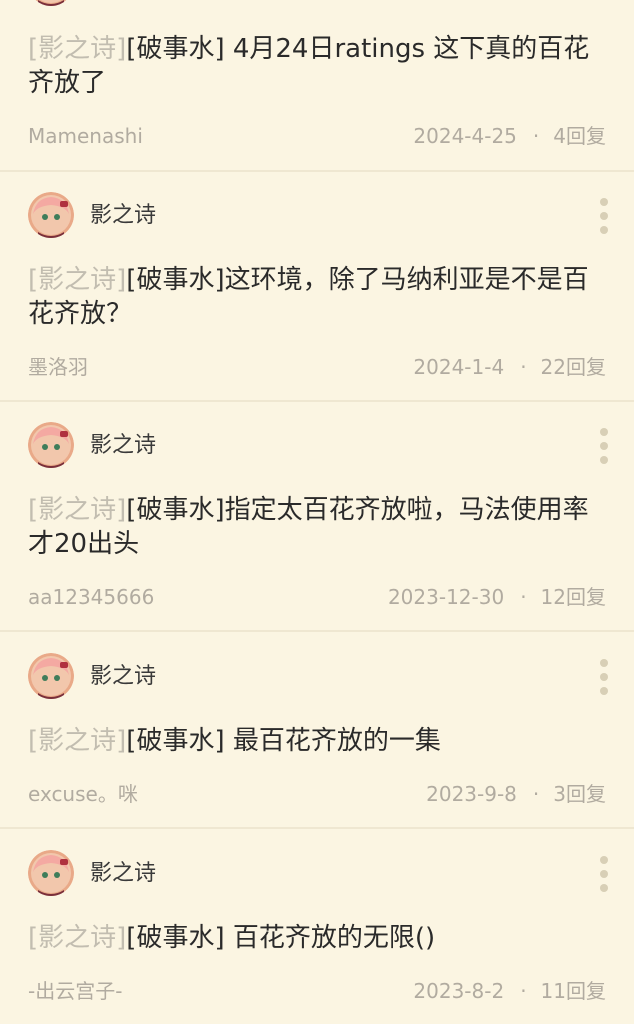 The height and width of the screenshot is (1024, 634). What do you see at coordinates (320, 527) in the screenshot?
I see `post-title: [影之诗][破事水]指定太百花齐放啦，马法使用率才20出头` at bounding box center [320, 527].